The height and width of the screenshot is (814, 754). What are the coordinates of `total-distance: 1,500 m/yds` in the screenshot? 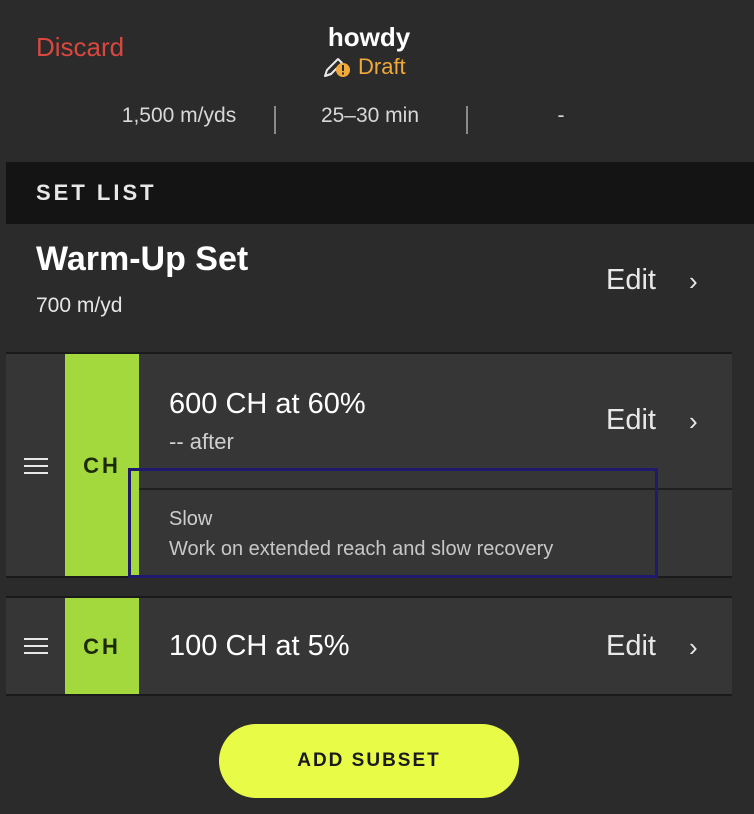 It's located at (179, 115).